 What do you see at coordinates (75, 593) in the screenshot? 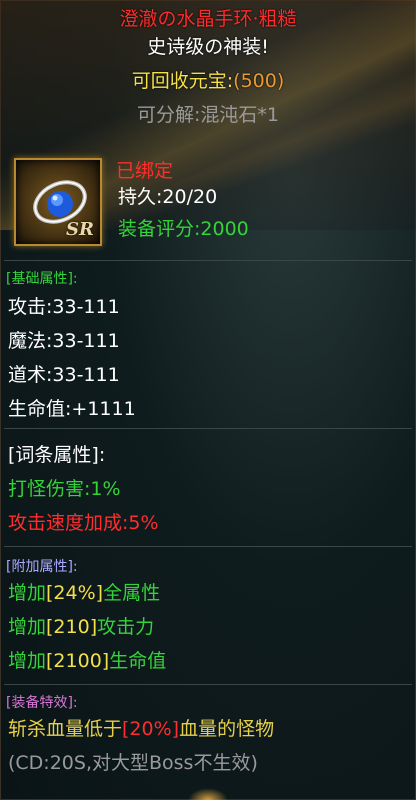
I see `extra-value: [24%]` at bounding box center [75, 593].